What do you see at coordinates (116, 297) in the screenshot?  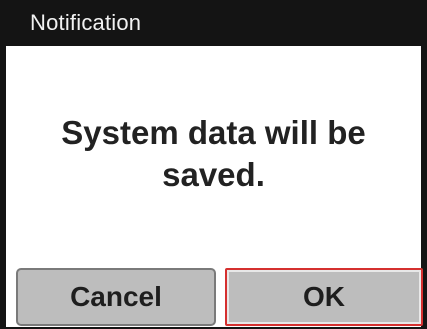 I see `cancel-button: Cancel` at bounding box center [116, 297].